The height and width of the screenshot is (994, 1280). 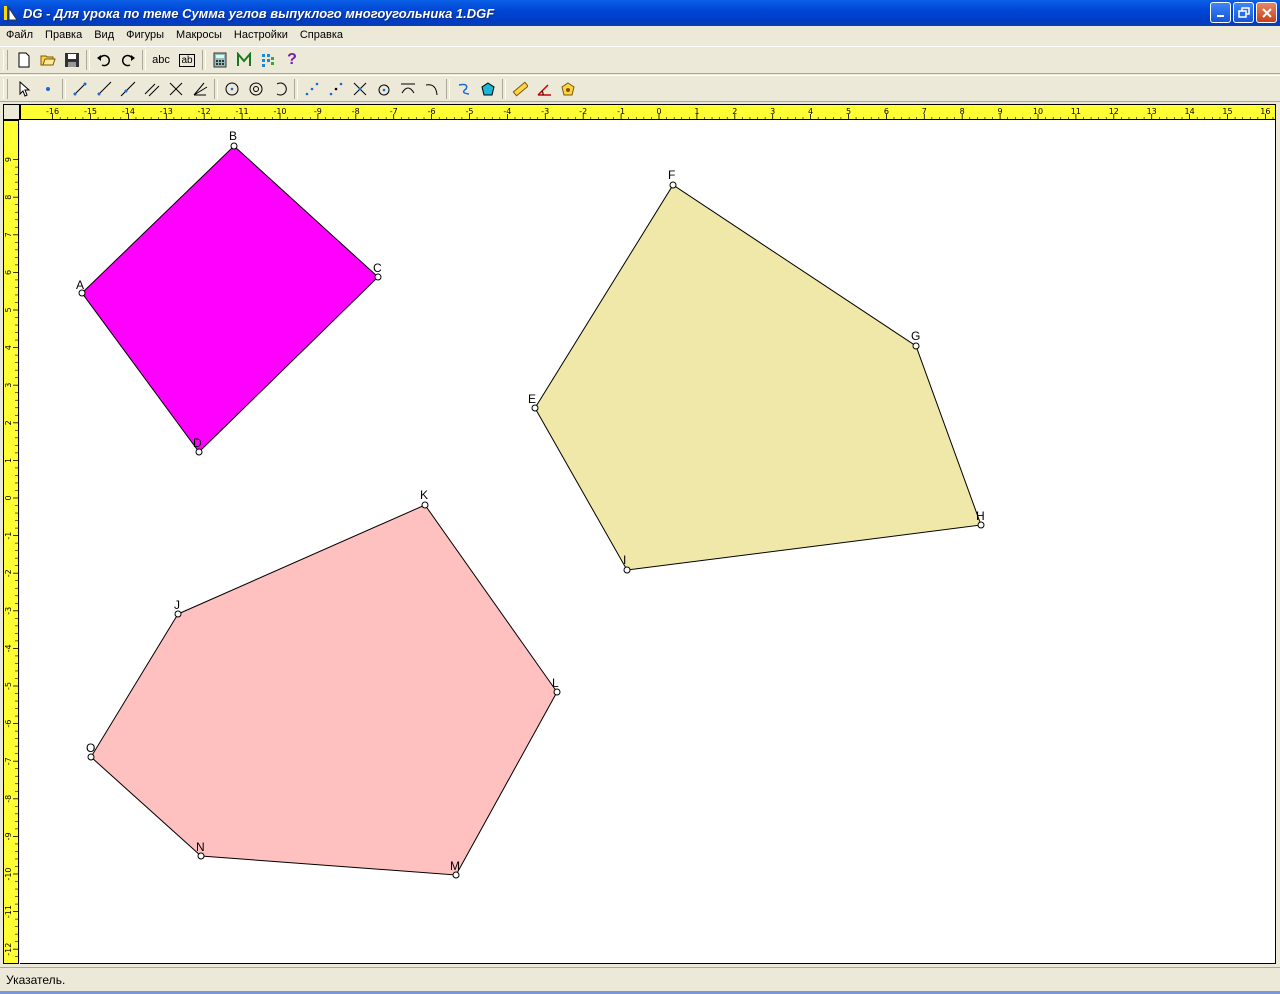 What do you see at coordinates (279, 111) in the screenshot?
I see `ruler-tick-label: -10` at bounding box center [279, 111].